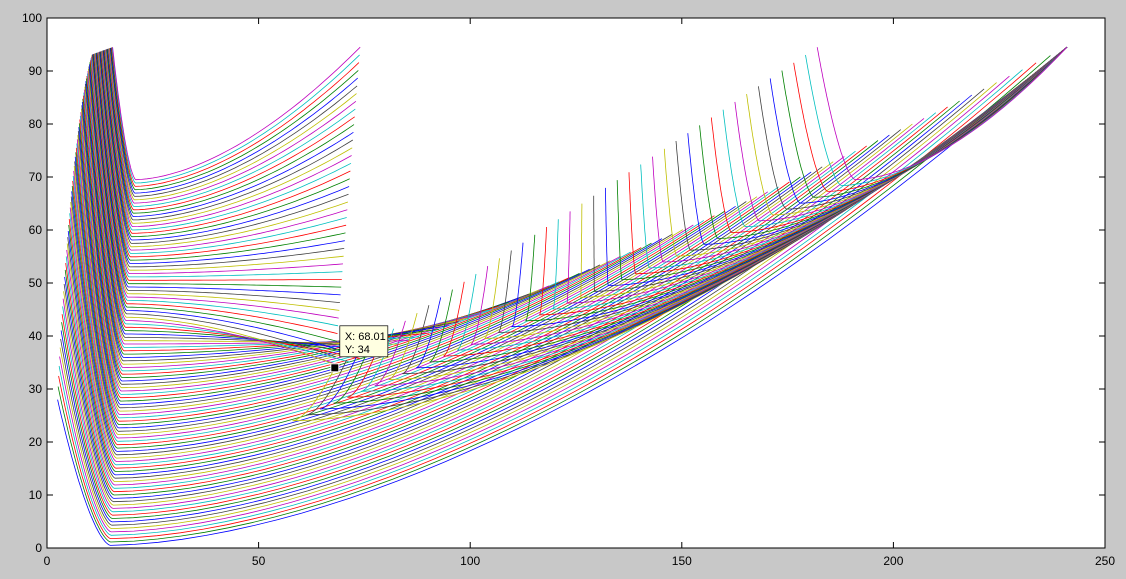  I want to click on y-tick-label: 70, so click(36, 177).